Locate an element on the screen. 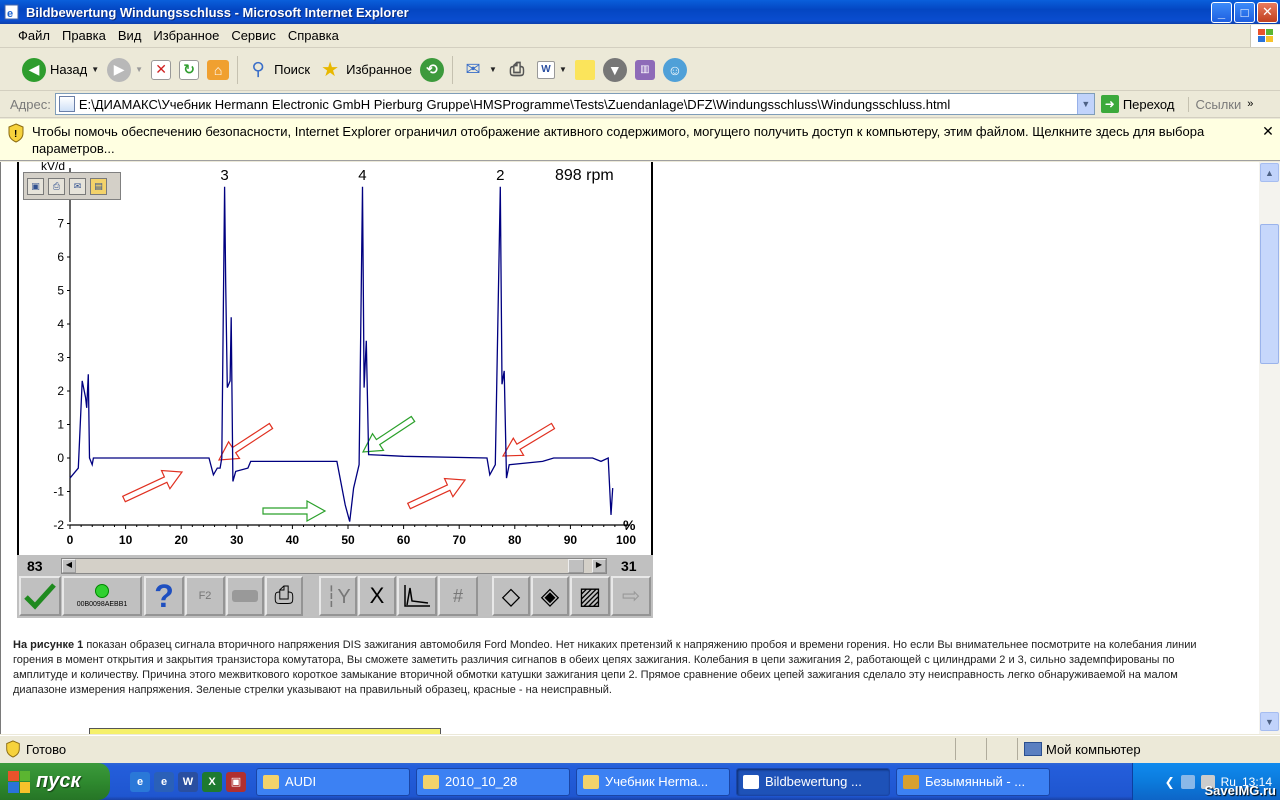 This screenshot has width=1280, height=800. minimize-button: _ is located at coordinates (1221, 12).